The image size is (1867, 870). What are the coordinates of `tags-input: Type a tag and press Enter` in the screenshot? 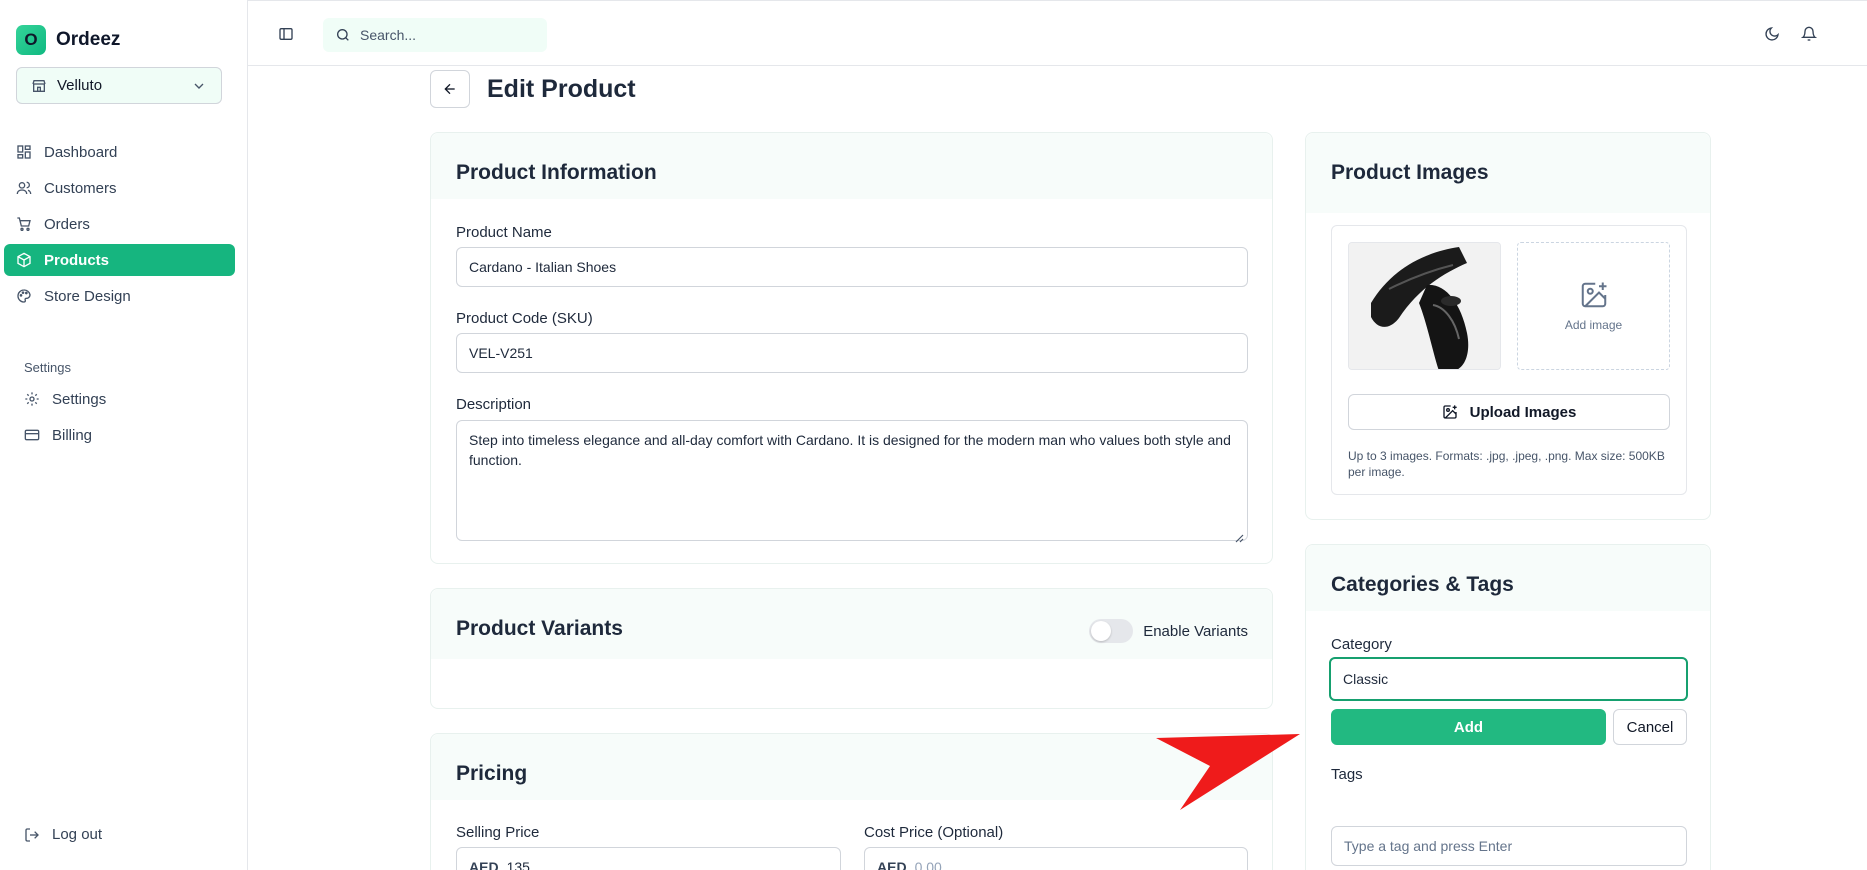 It's located at (1509, 846).